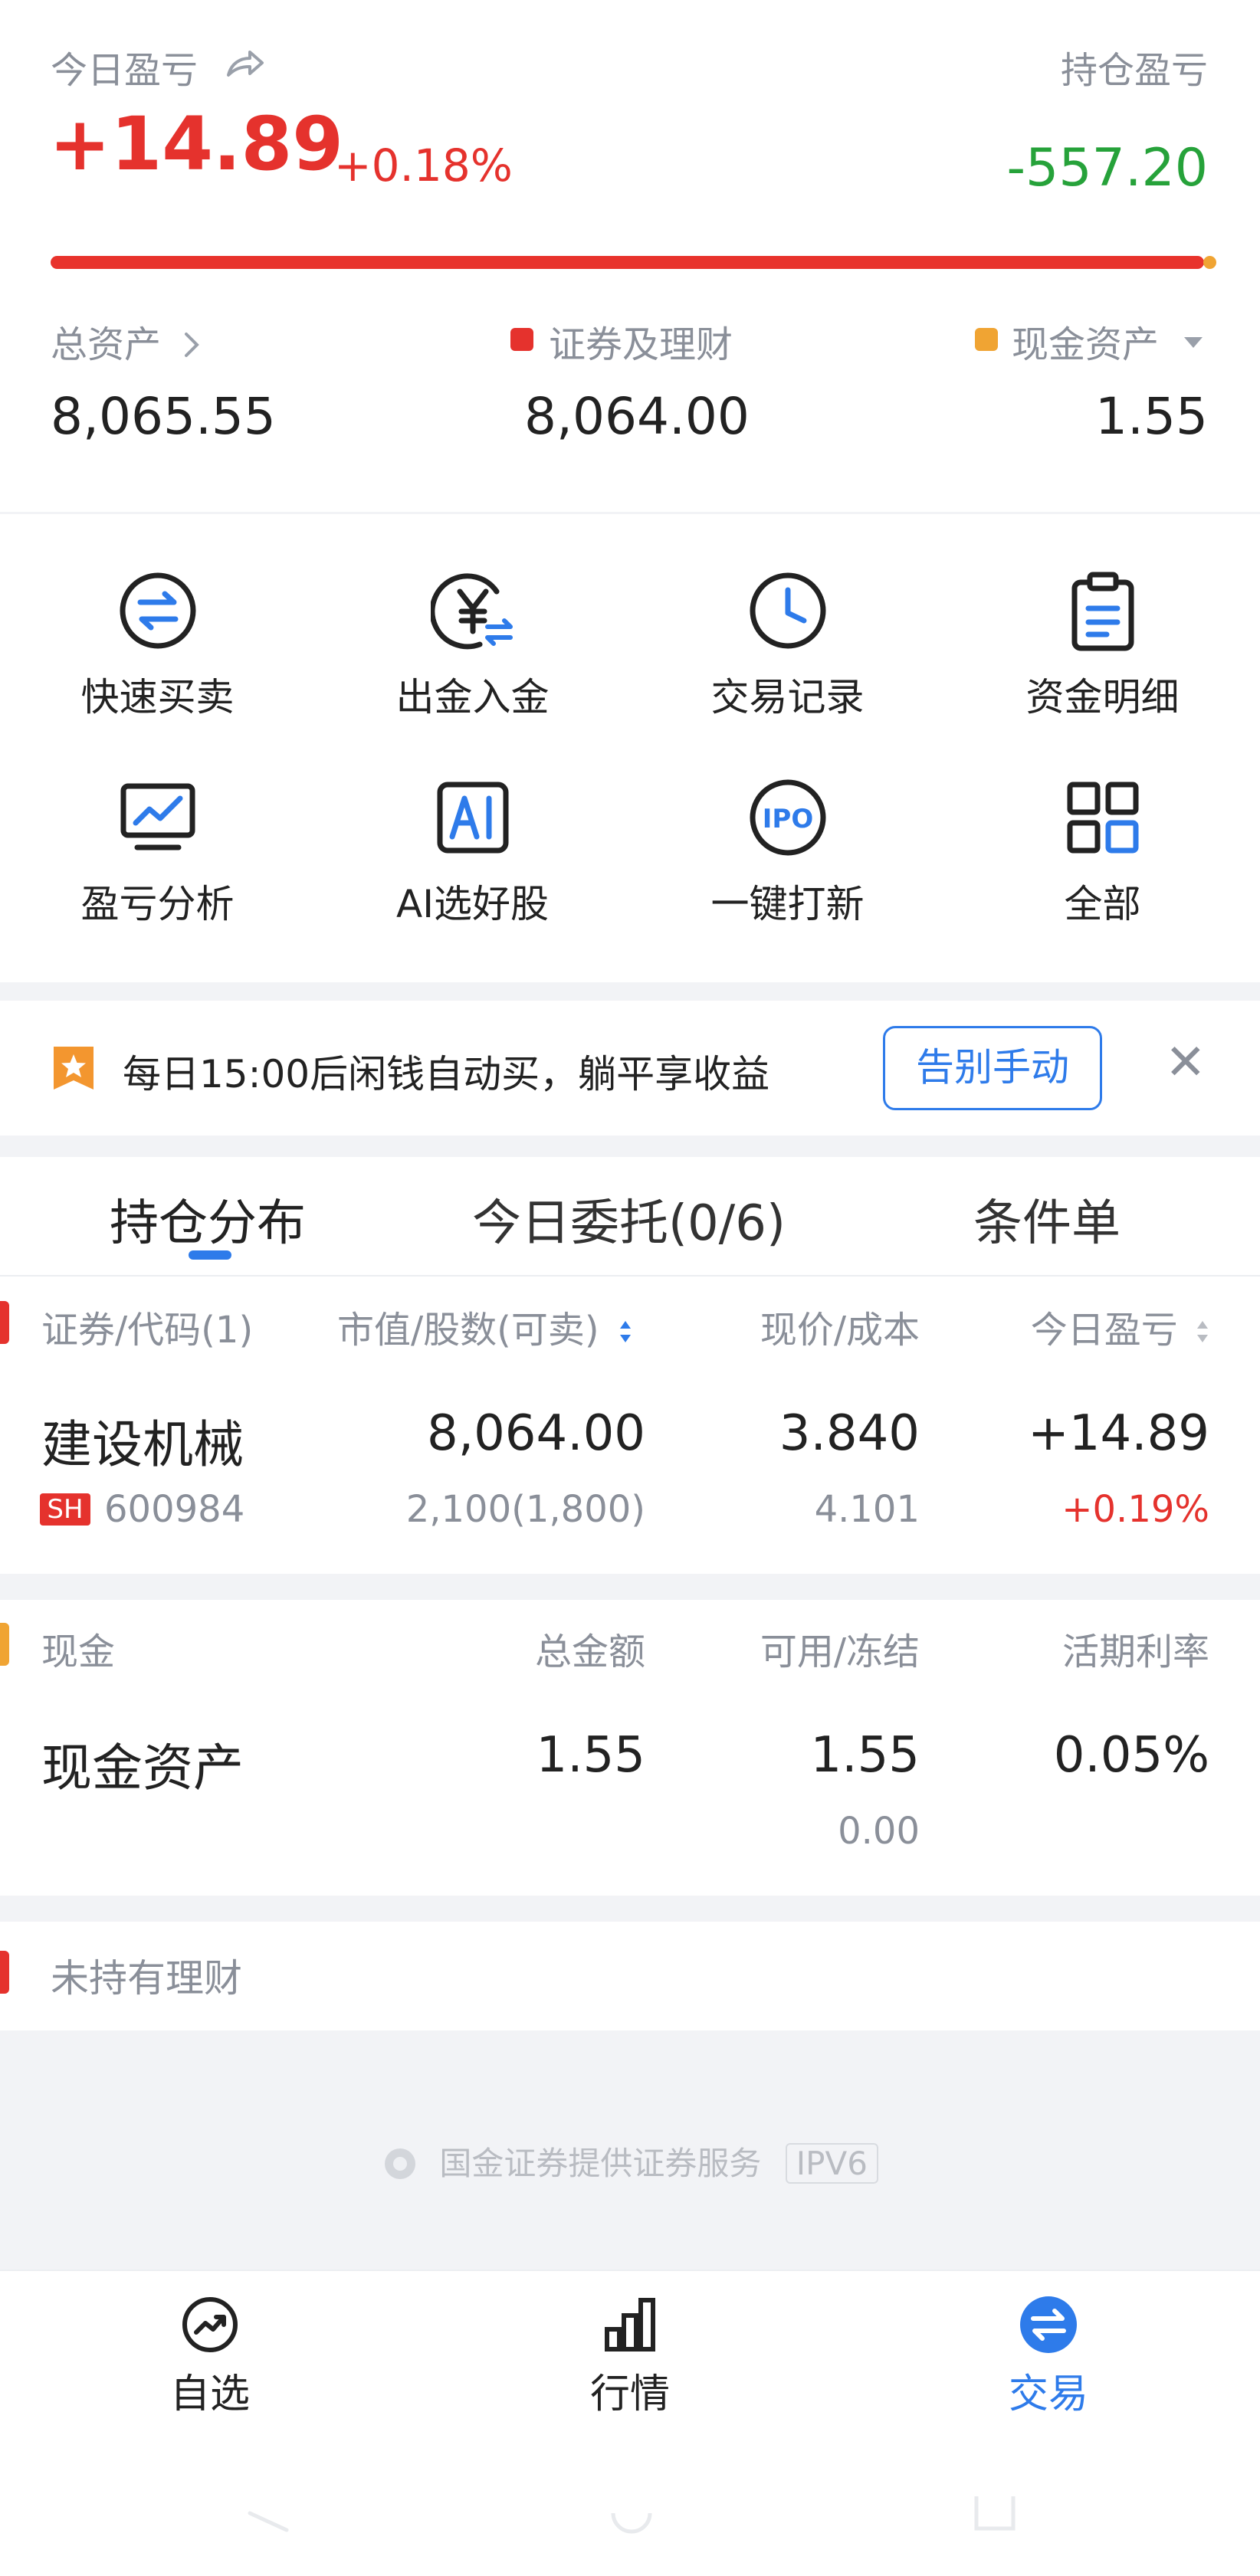  What do you see at coordinates (787, 697) in the screenshot?
I see `quick-menu-label: 交易记录` at bounding box center [787, 697].